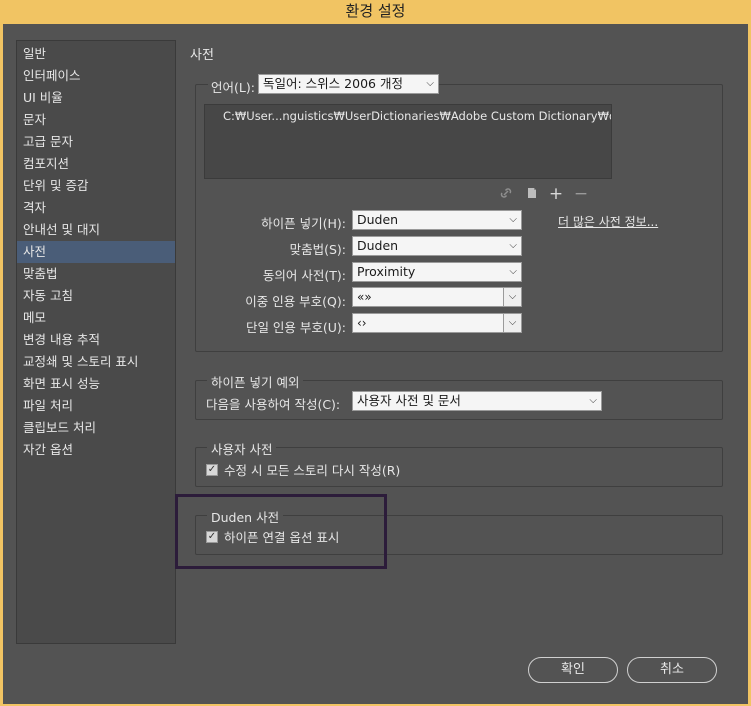 The height and width of the screenshot is (706, 751). Describe the element at coordinates (312, 470) in the screenshot. I see `recompose-label: 수정 시 모든 스토리 다시 작성(R)` at that location.